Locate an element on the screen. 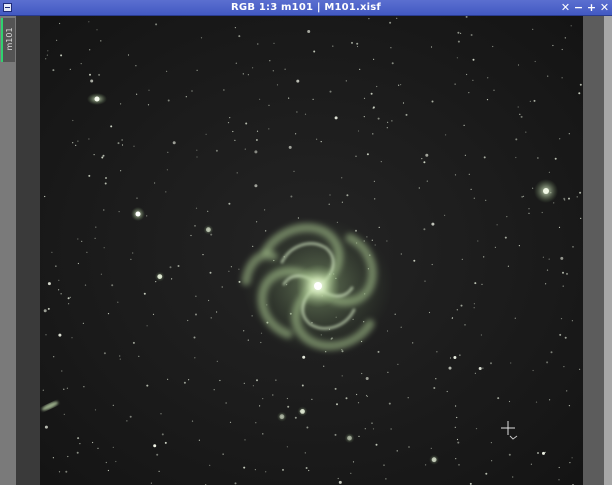 This screenshot has width=612, height=485. close-button: ✕ is located at coordinates (604, 8).